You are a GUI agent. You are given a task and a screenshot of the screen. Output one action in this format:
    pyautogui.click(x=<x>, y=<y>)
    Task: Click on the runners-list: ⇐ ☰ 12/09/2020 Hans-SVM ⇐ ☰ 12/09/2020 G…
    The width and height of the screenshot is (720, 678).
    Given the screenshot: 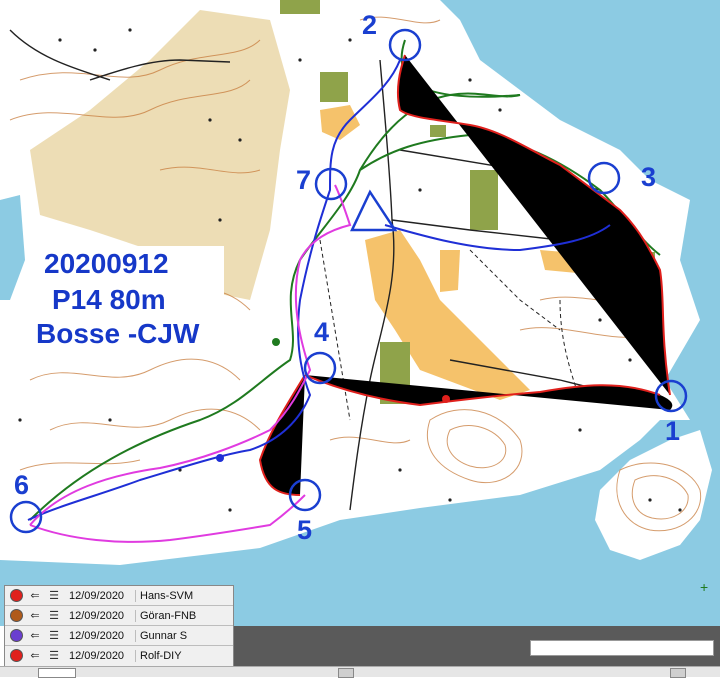 What is the action you would take?
    pyautogui.click(x=119, y=626)
    